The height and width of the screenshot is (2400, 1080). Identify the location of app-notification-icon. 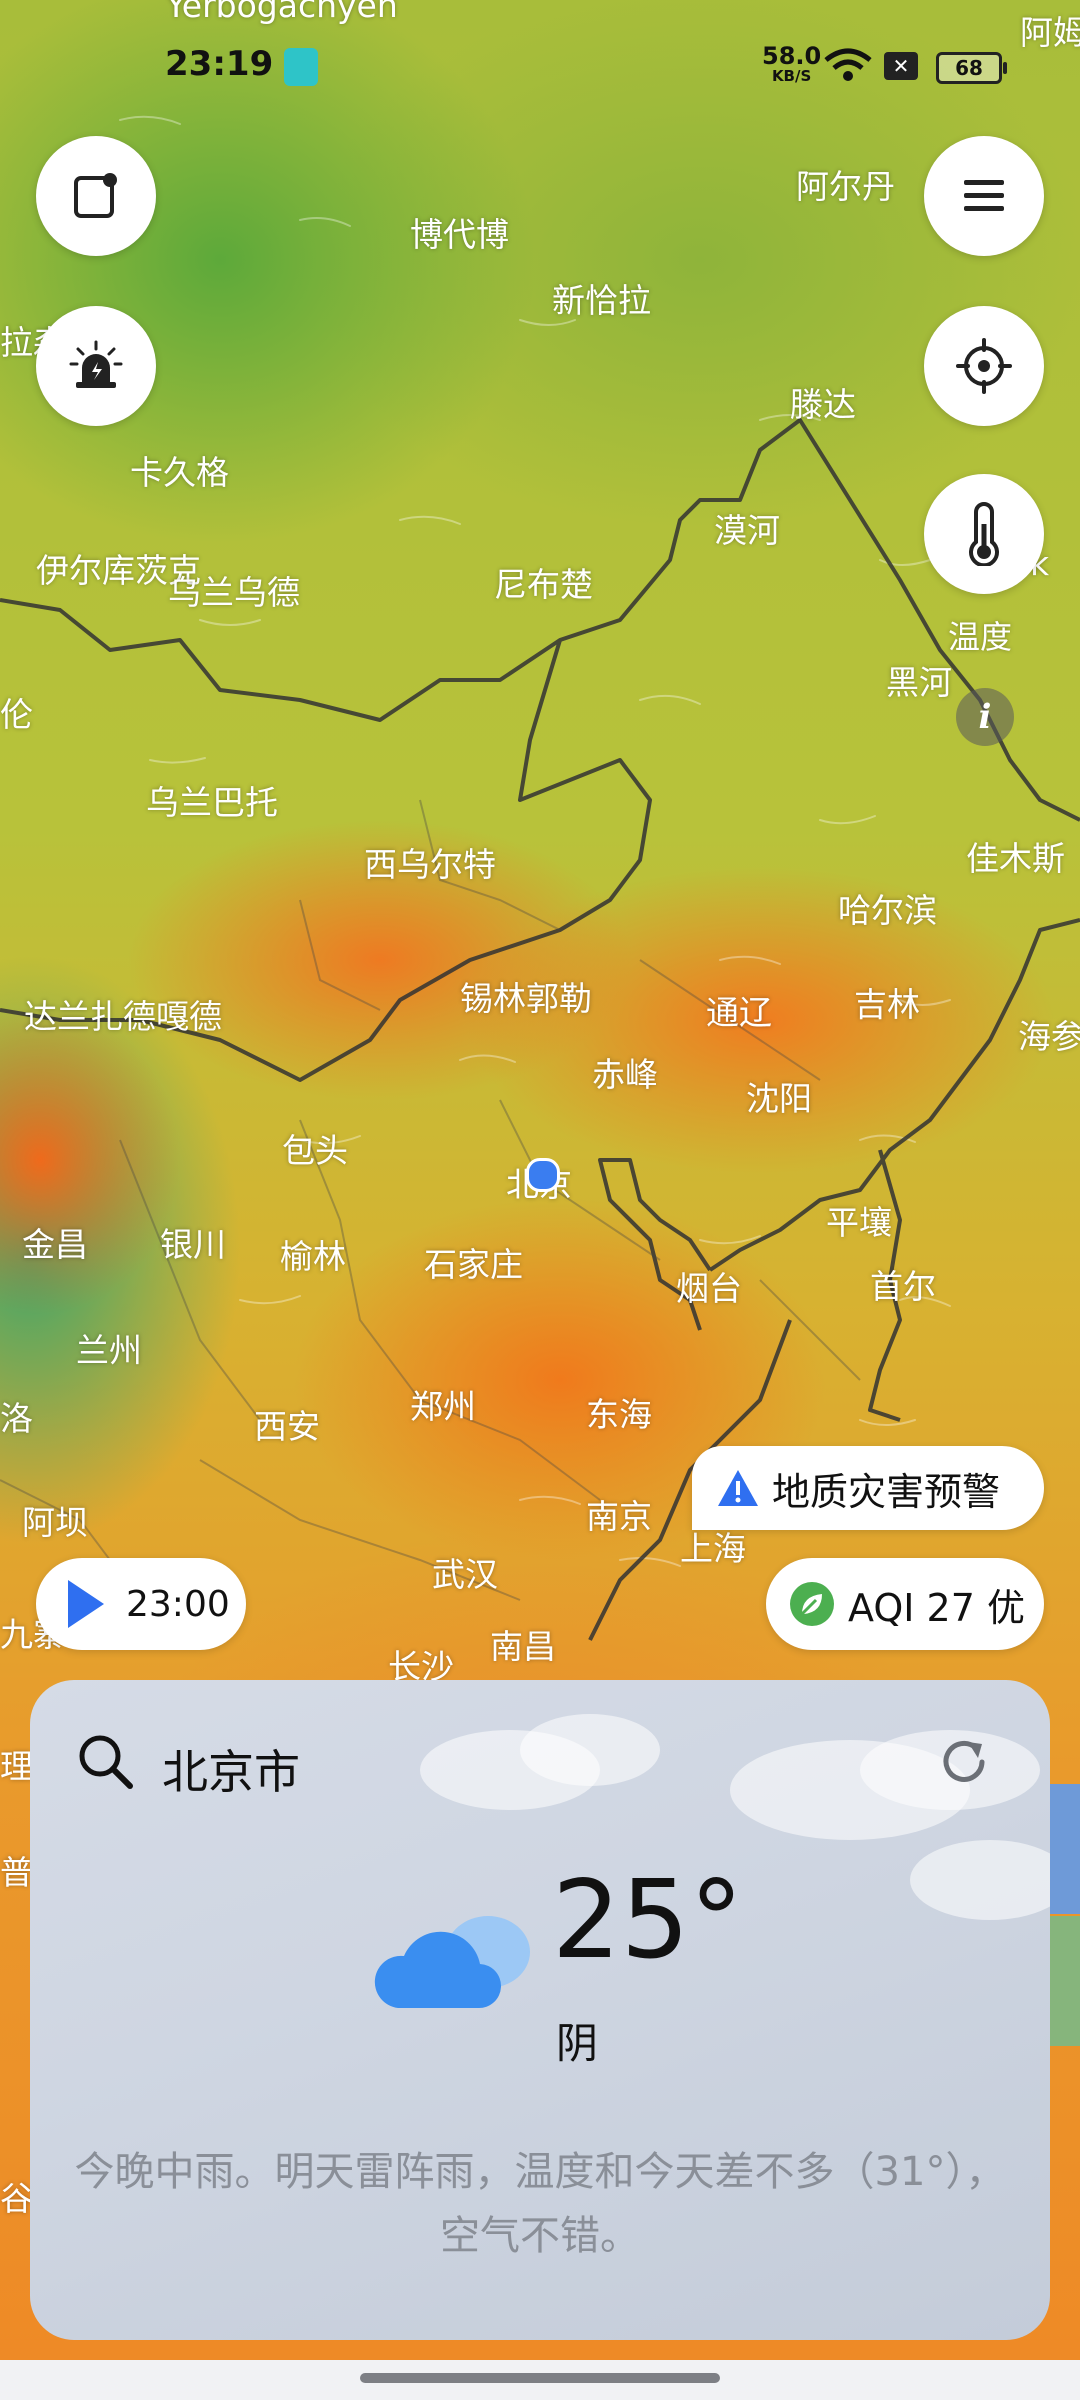
(301, 67).